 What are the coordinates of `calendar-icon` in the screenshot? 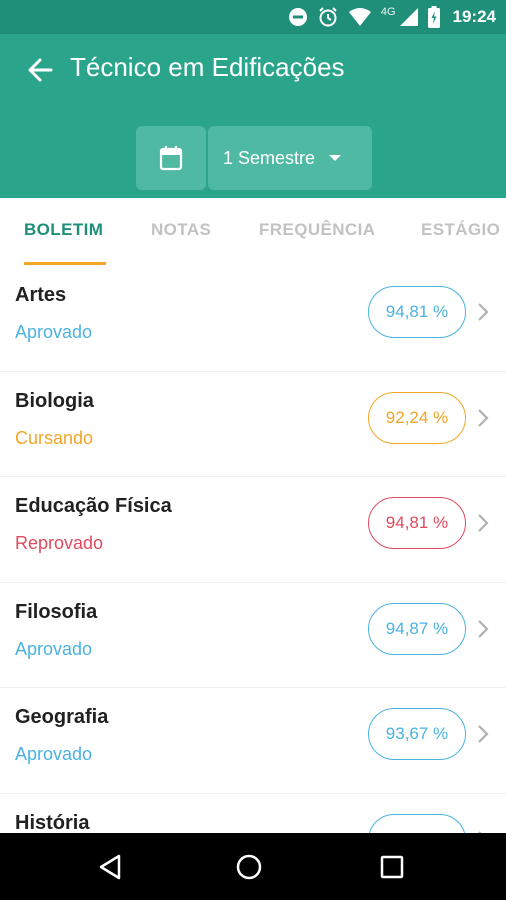 It's located at (171, 158).